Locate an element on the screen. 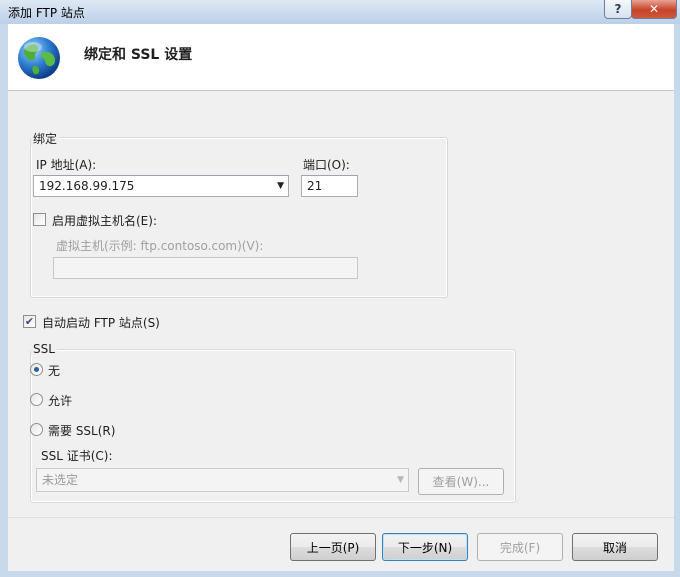 This screenshot has width=680, height=577. globe-icon is located at coordinates (39, 58).